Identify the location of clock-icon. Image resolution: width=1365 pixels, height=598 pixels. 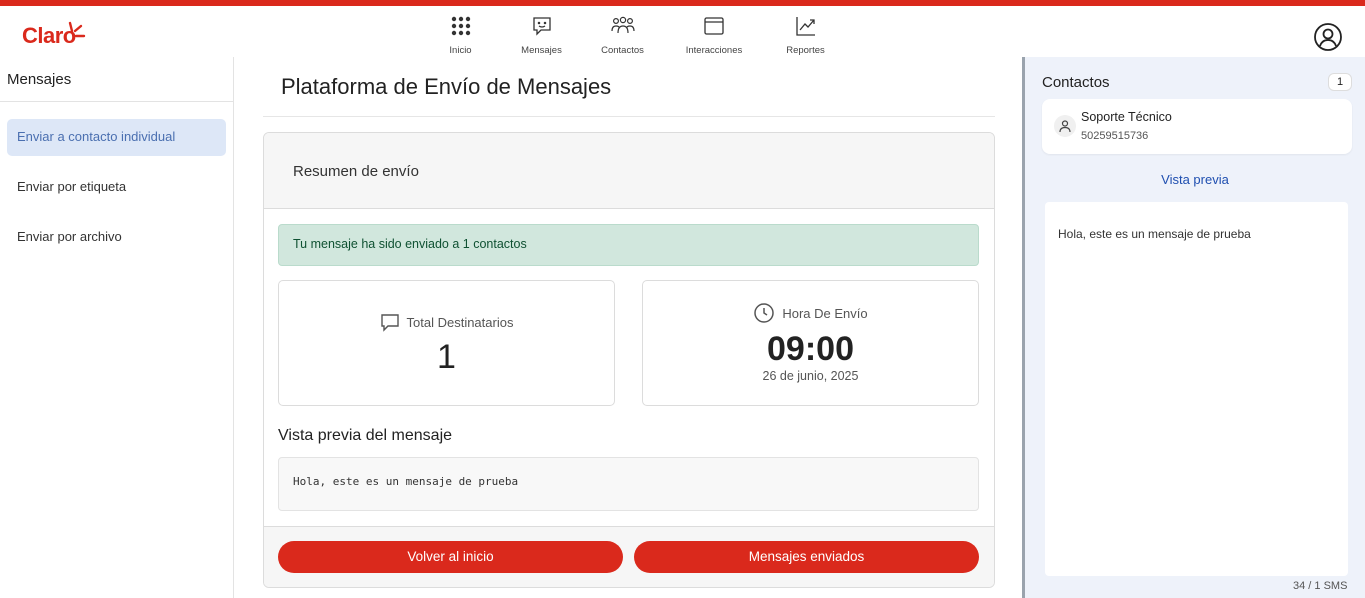
(764, 313).